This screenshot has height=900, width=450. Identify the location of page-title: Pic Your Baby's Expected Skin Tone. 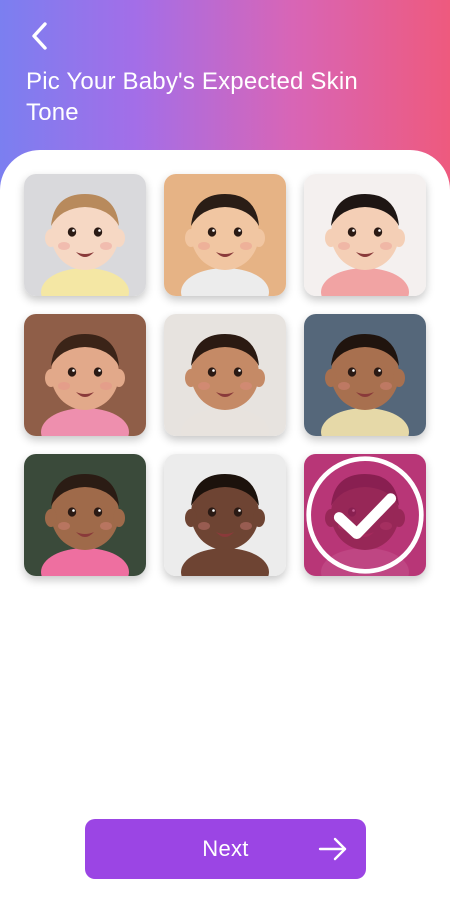
(192, 97).